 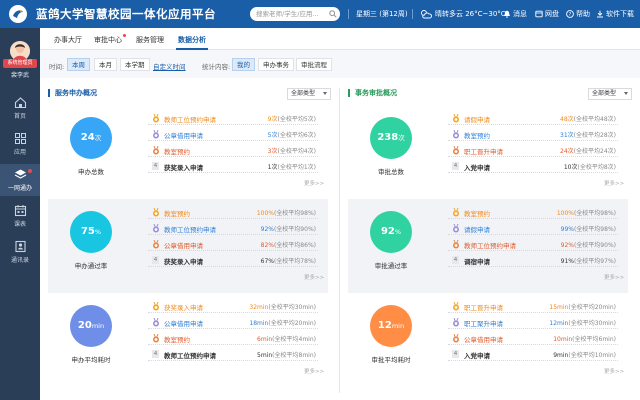 What do you see at coordinates (126, 14) in the screenshot?
I see `app-title: 蓝鸽大学智慧校园一体化应用平台` at bounding box center [126, 14].